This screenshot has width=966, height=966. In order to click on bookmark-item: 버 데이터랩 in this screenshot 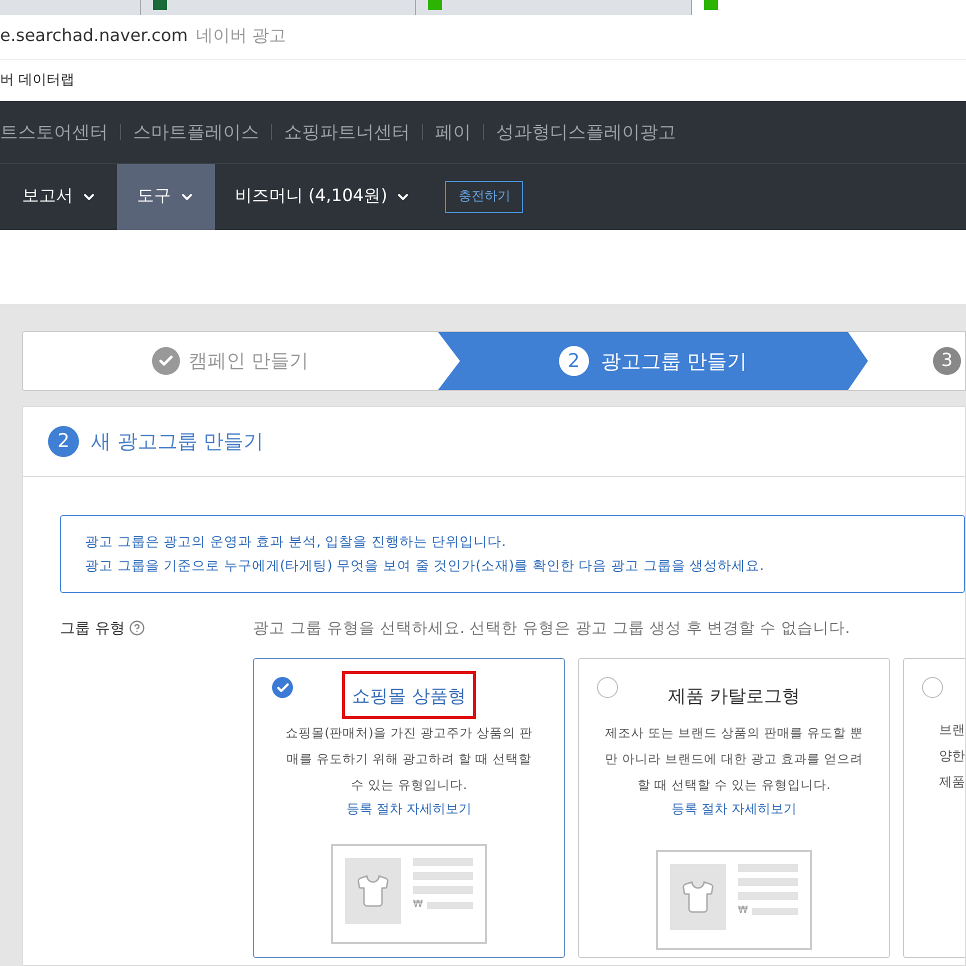, I will do `click(37, 81)`.